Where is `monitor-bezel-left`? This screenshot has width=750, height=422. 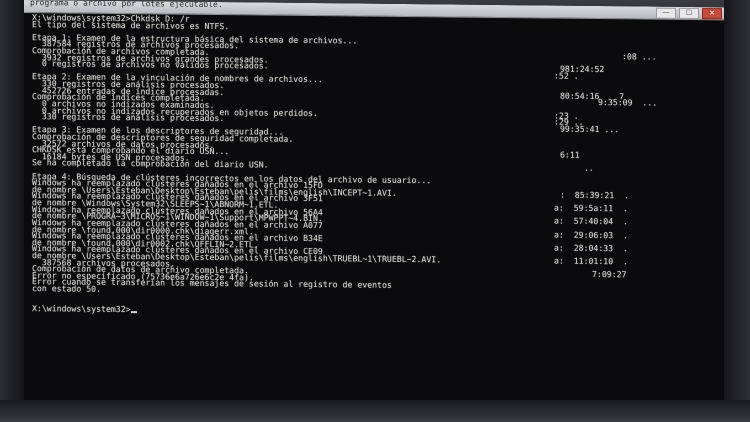 monitor-bezel-left is located at coordinates (12, 211).